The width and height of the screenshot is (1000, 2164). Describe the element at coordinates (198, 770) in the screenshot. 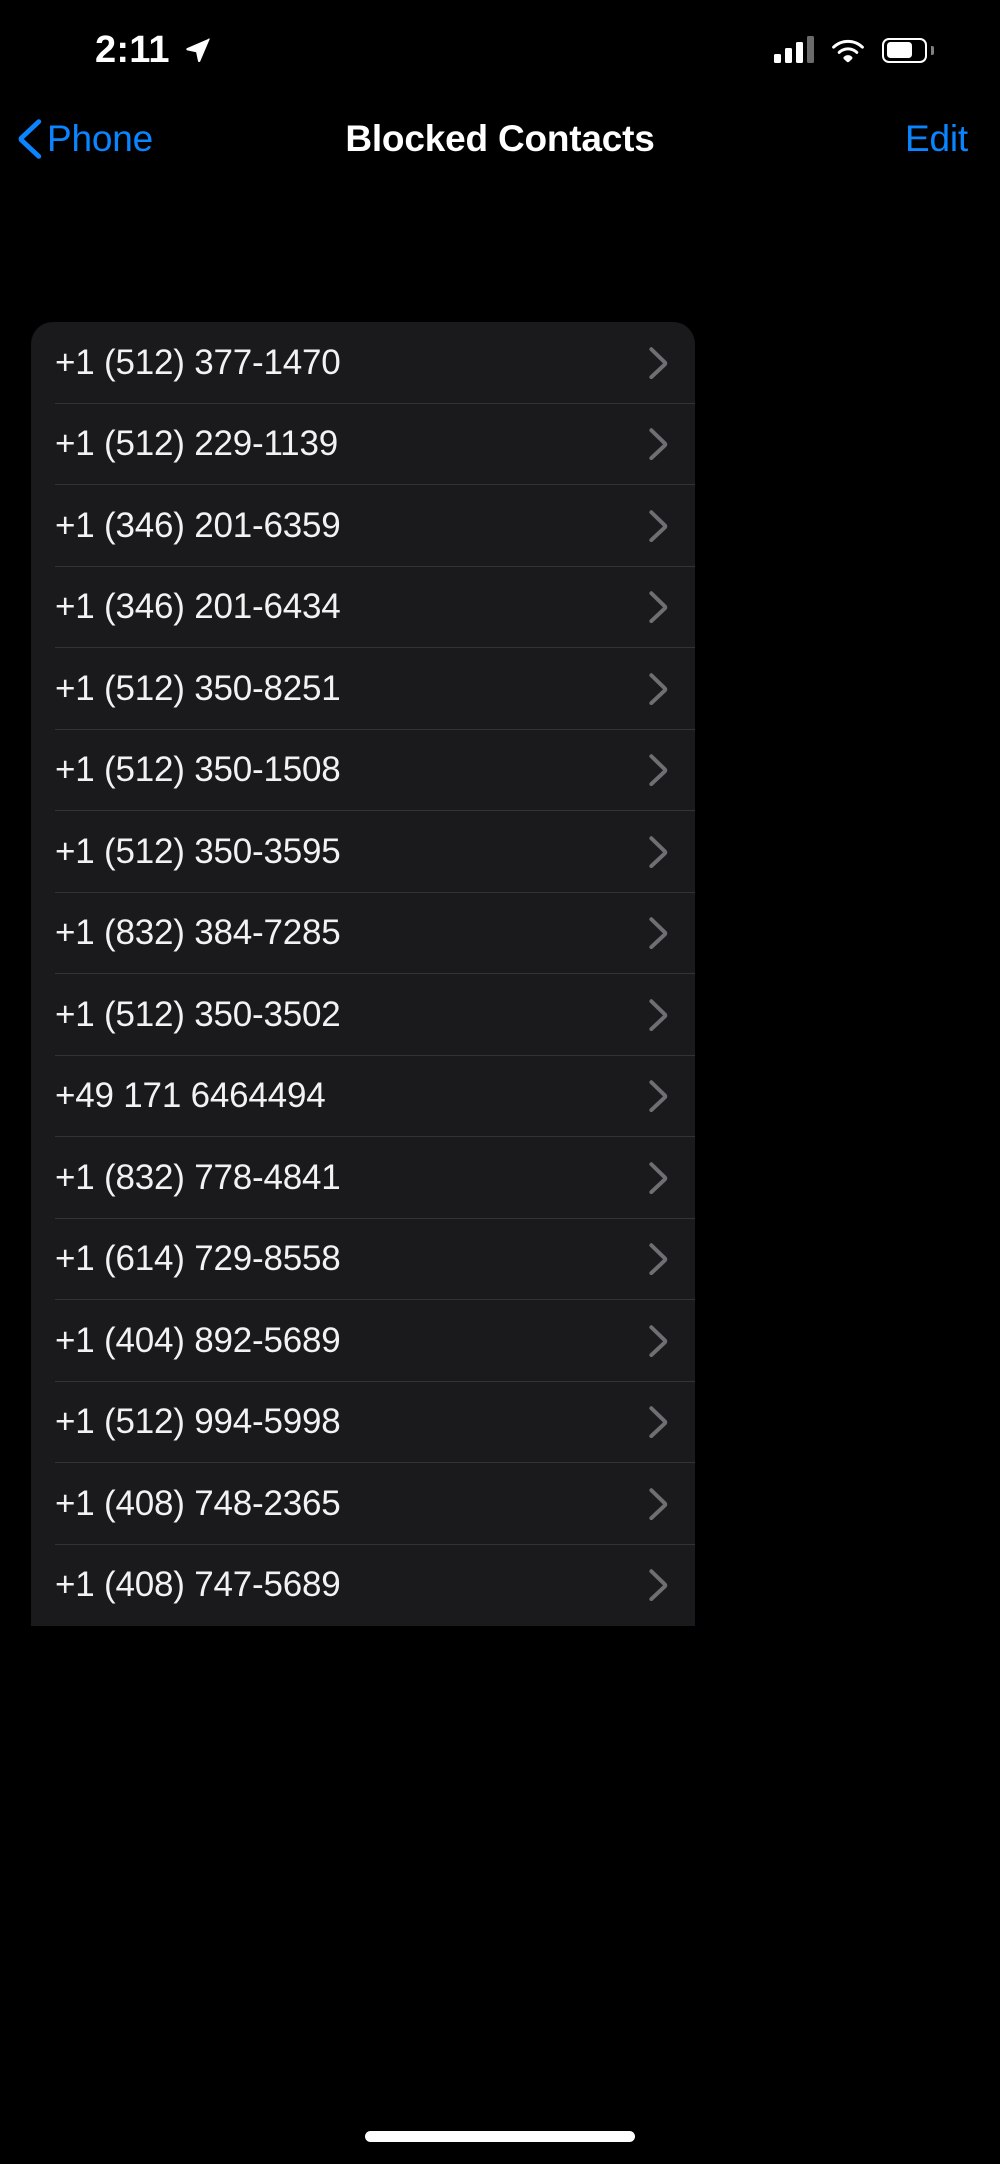

I see `blocked-number-label: +1 (512) 350-1508` at that location.